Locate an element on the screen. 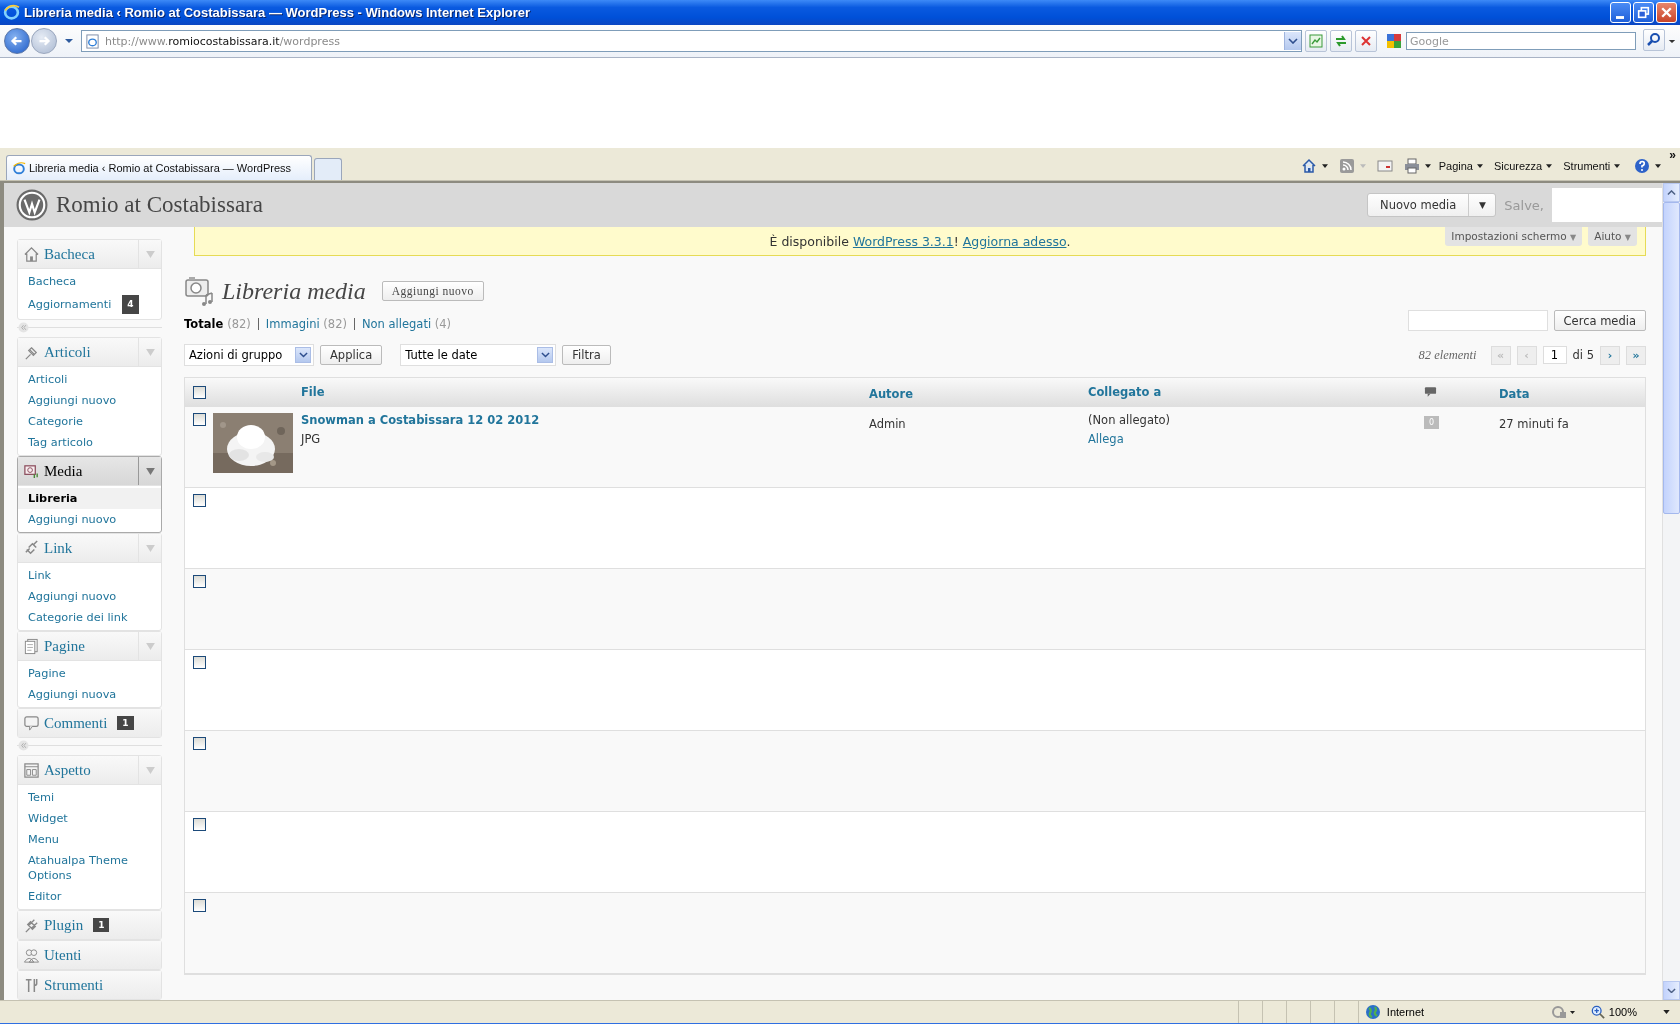  menu-item: Aggiungi nuova is located at coordinates (89, 694).